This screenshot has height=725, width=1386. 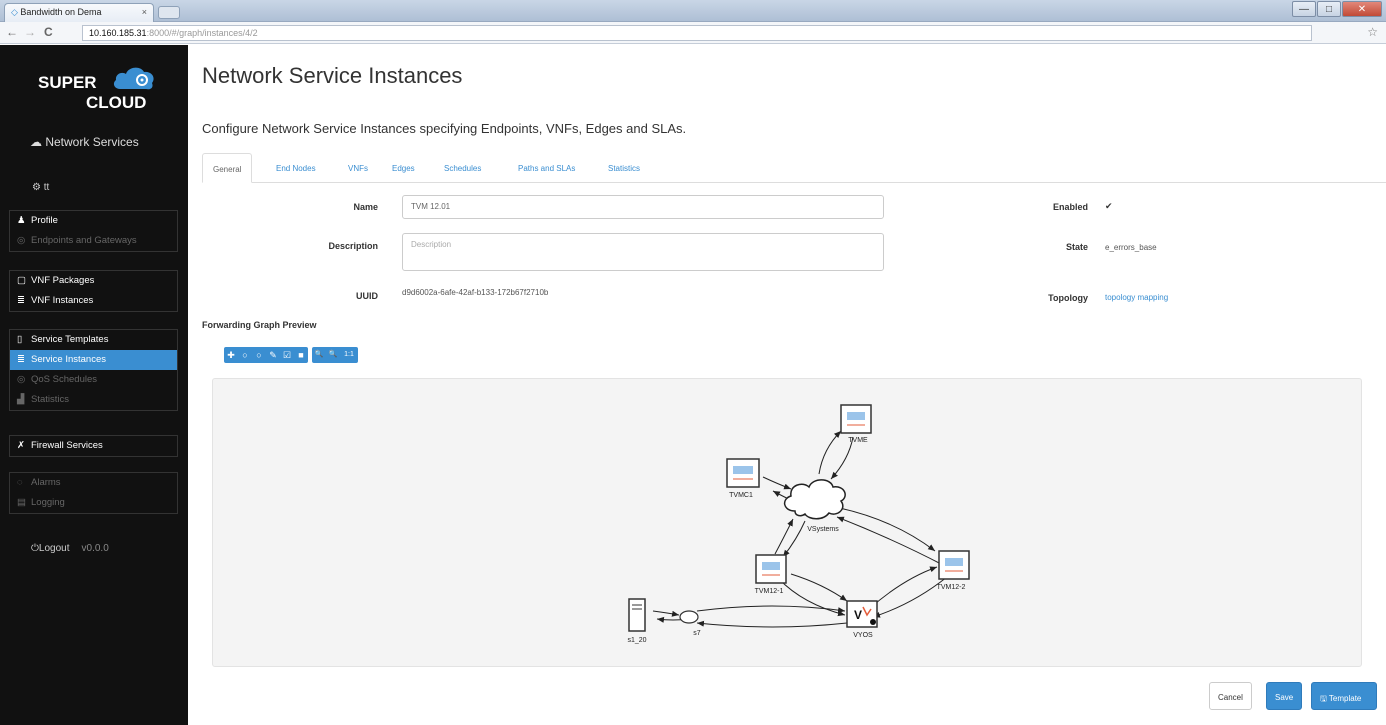 What do you see at coordinates (245, 355) in the screenshot?
I see `add-edge-icon: ○` at bounding box center [245, 355].